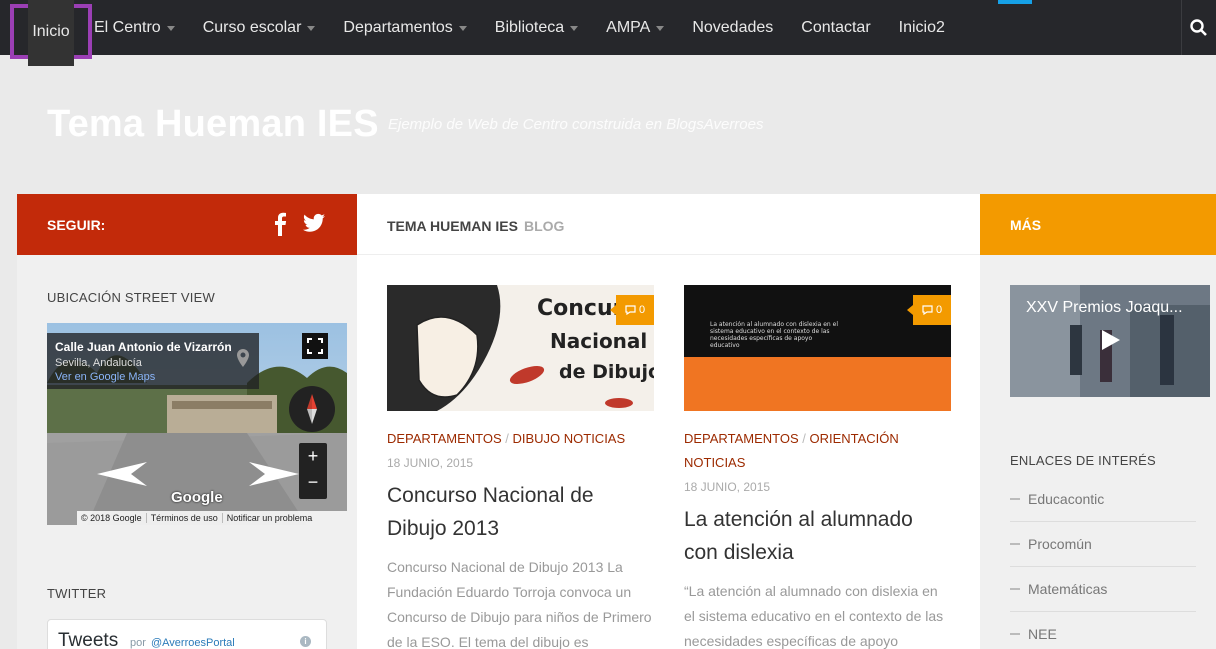 Image resolution: width=1216 pixels, height=649 pixels. I want to click on post-categories: DEPARTAMENTOS / DIBUJO NOTICIAS, so click(506, 439).